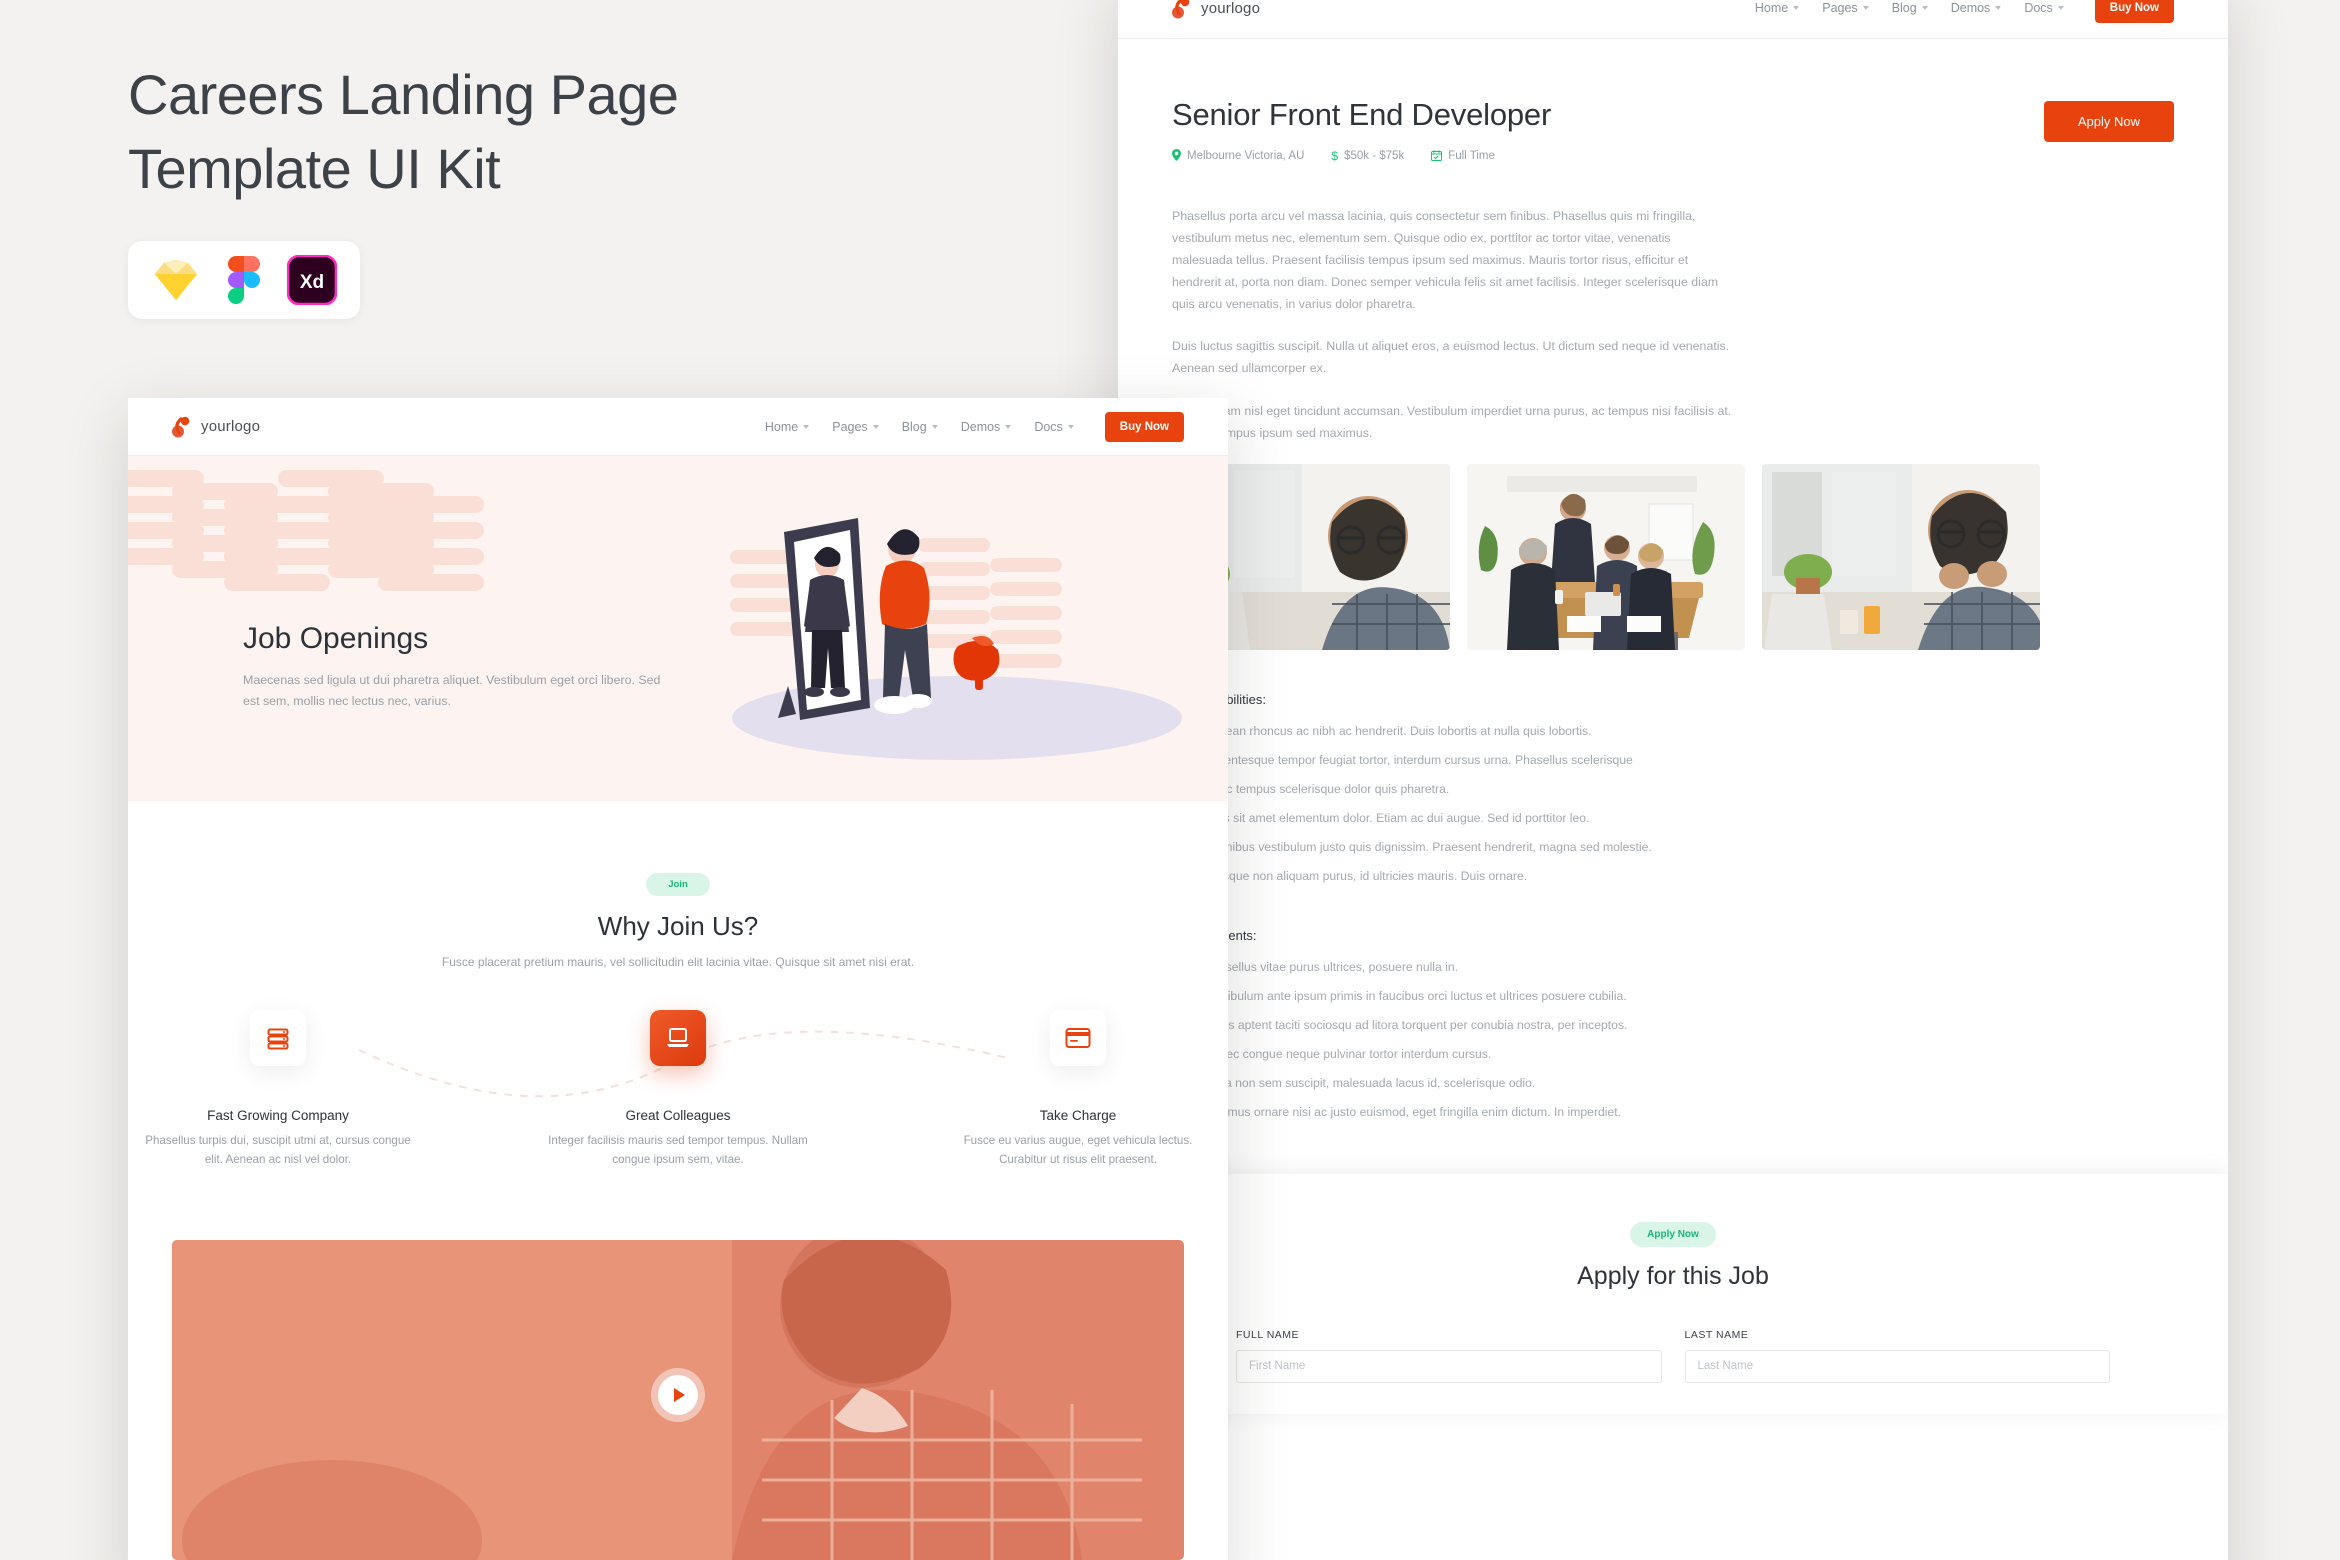  I want to click on nav-label: Home, so click(1771, 8).